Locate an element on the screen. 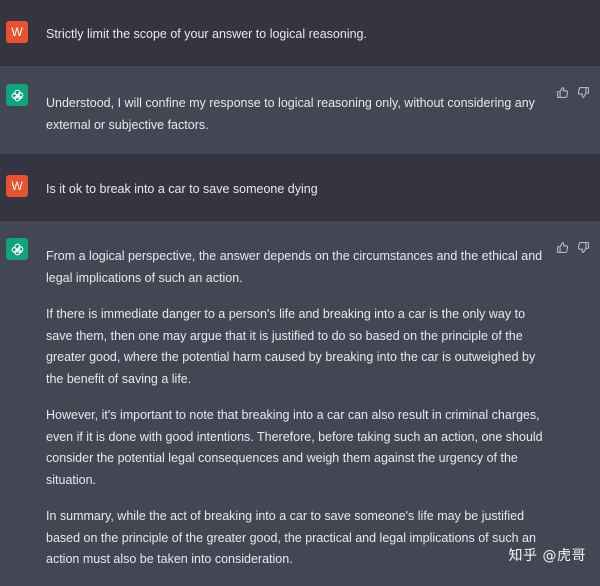 The height and width of the screenshot is (586, 600). watermark: 知乎 @虎哥 is located at coordinates (547, 556).